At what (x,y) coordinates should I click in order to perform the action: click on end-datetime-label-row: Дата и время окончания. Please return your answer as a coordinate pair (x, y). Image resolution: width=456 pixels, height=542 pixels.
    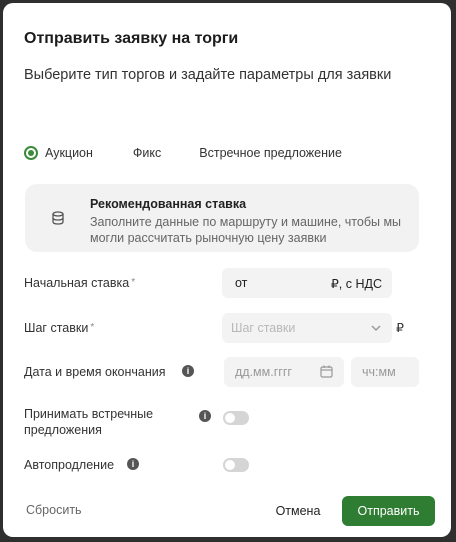
    Looking at the image, I should click on (95, 372).